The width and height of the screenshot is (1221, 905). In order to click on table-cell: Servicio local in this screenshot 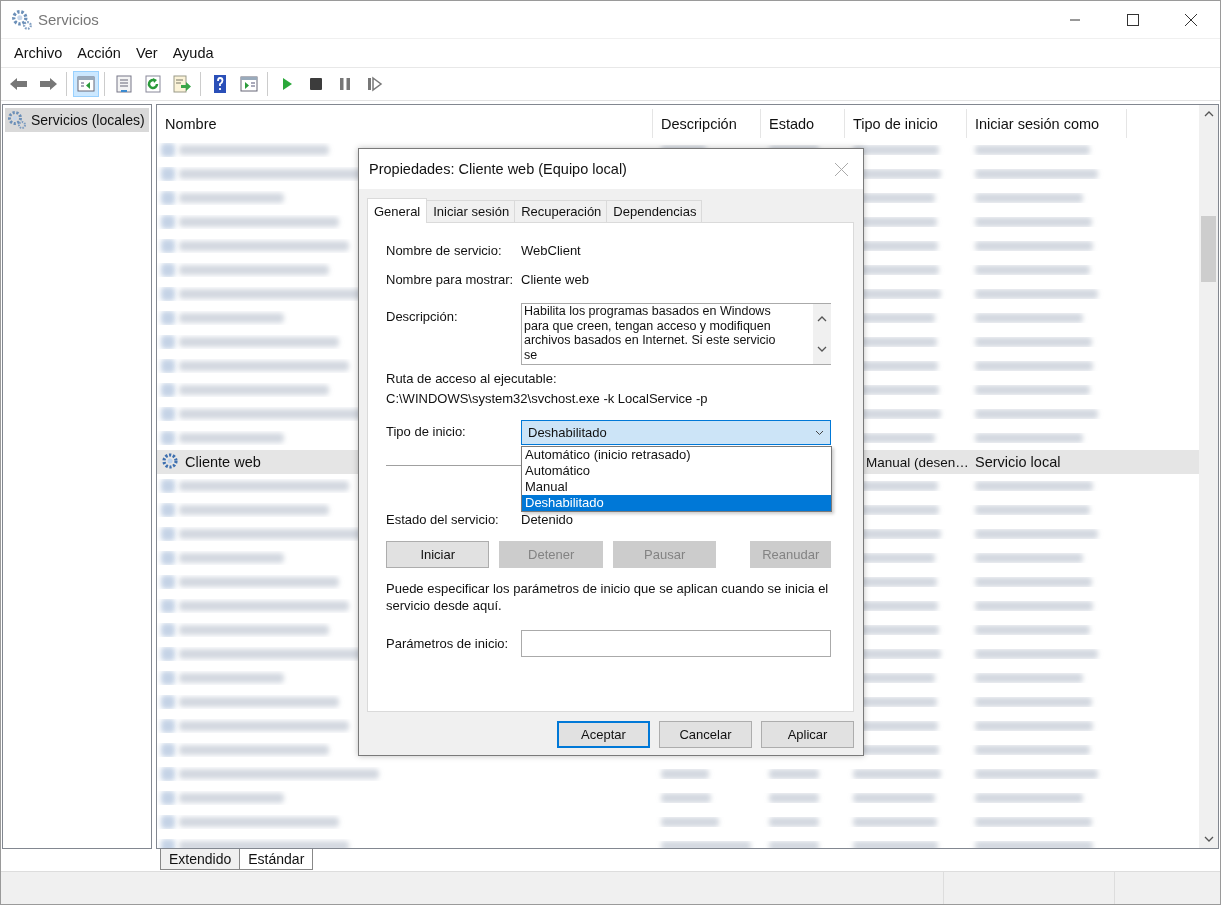, I will do `click(1018, 462)`.